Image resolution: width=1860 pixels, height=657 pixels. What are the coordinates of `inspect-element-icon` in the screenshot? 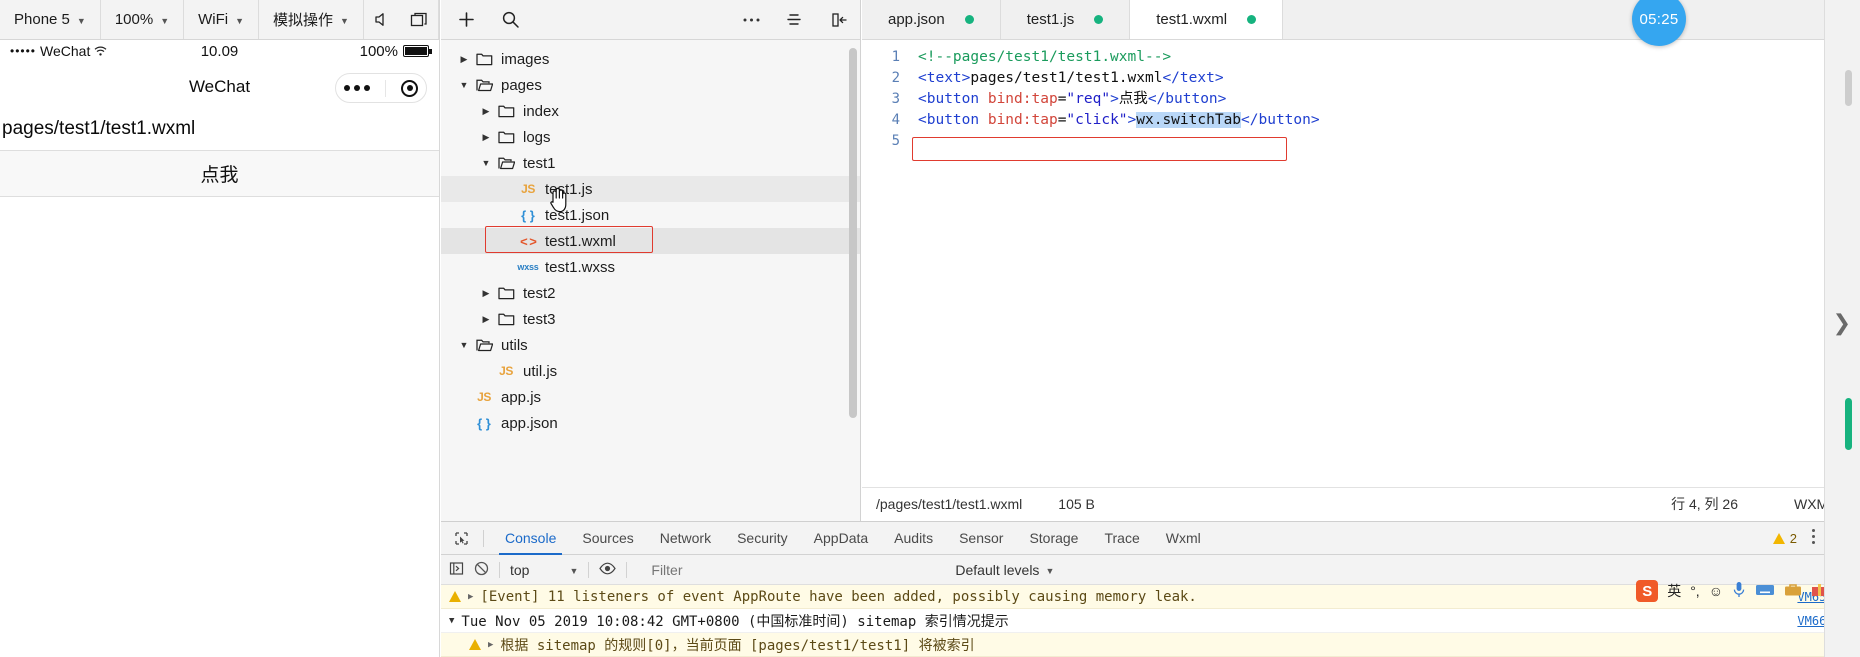 It's located at (461, 538).